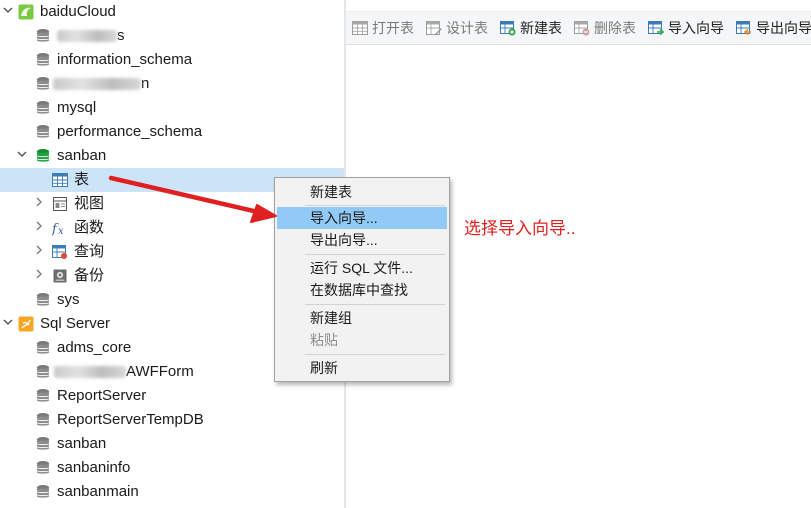  I want to click on table-icon, so click(60, 180).